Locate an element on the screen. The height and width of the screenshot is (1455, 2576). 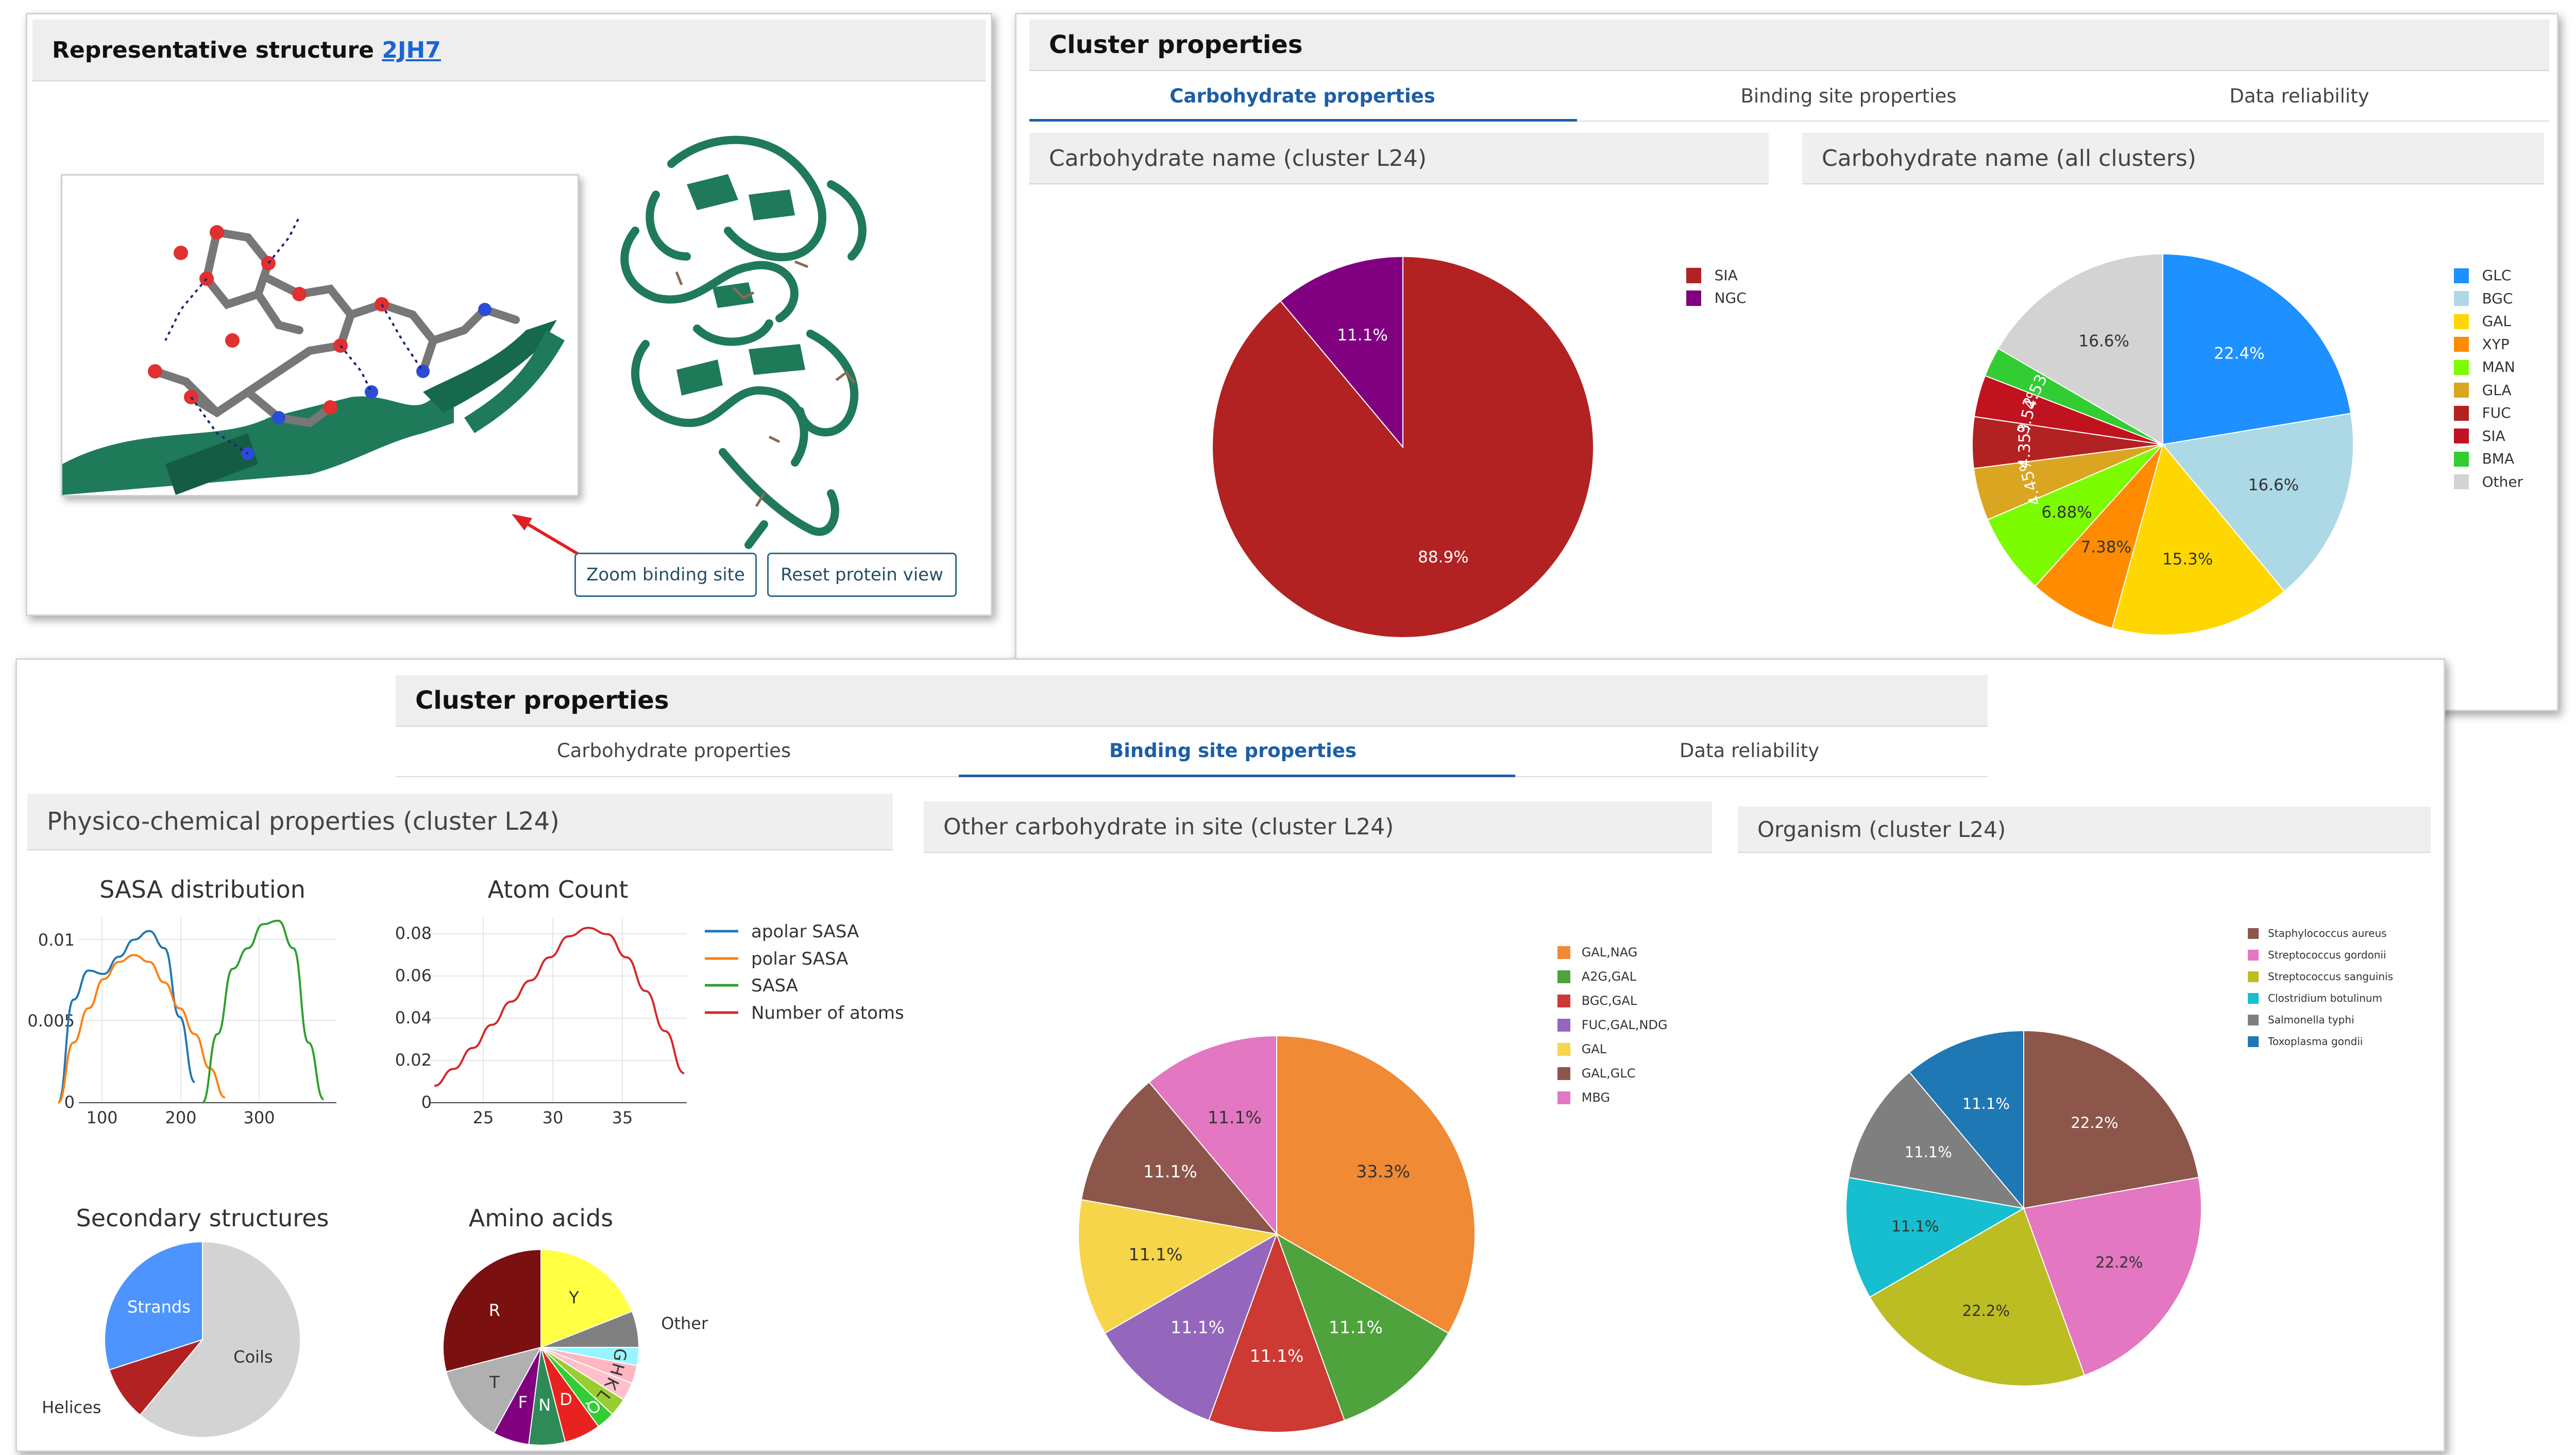
legend-label: BMA is located at coordinates (2498, 458).